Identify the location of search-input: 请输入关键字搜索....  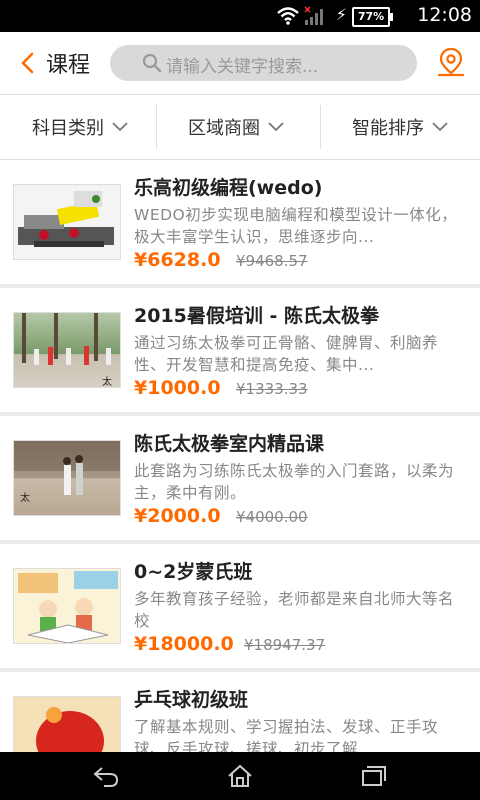
(263, 63).